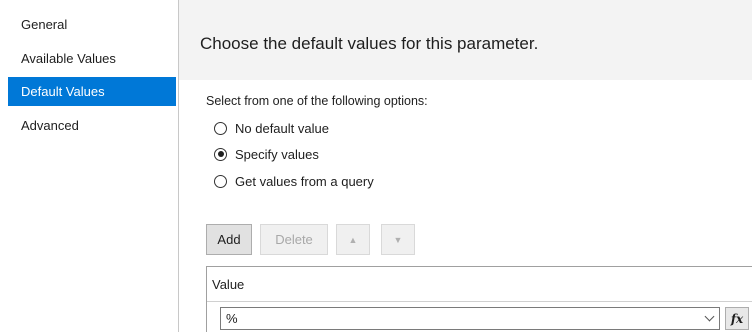  I want to click on arrow-down-icon: ▼, so click(398, 239).